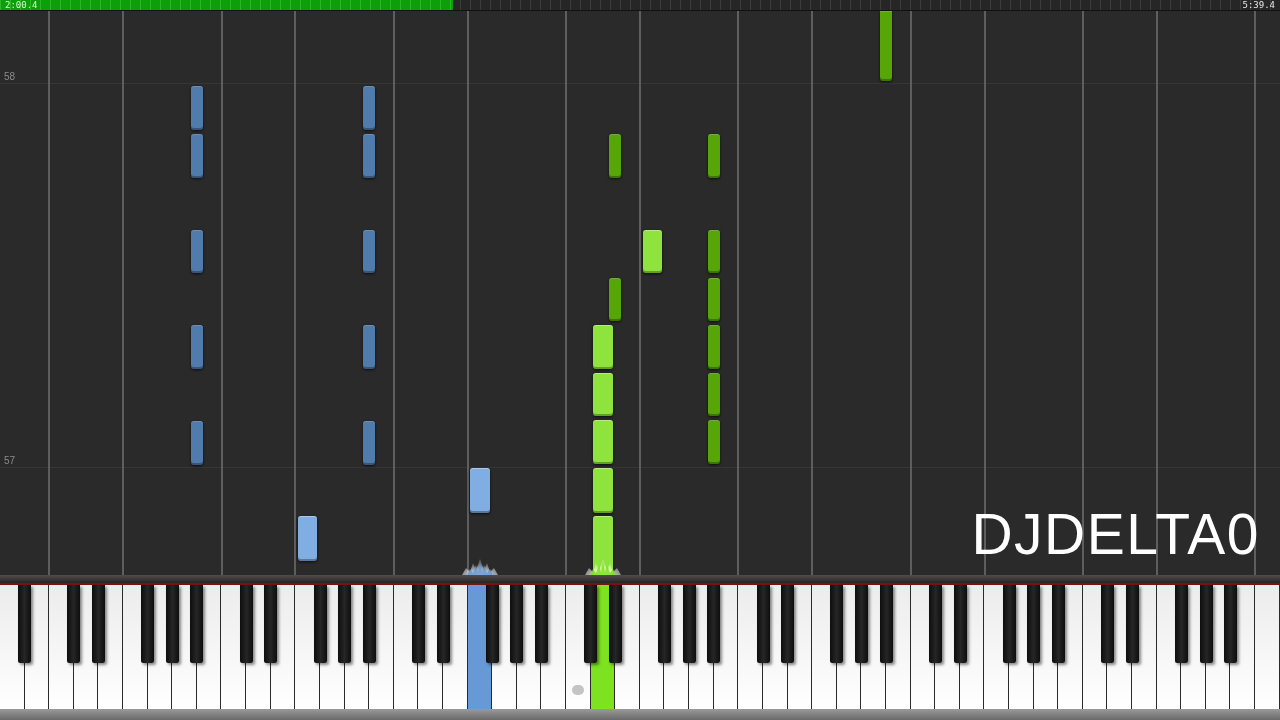  Describe the element at coordinates (21, 5) in the screenshot. I see `elapsed-time: 2:00.4` at that location.